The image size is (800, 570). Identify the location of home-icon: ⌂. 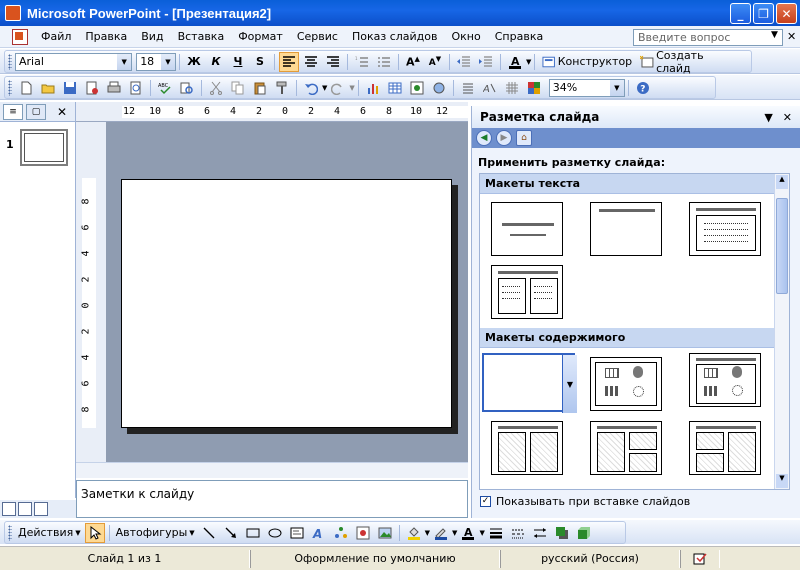
(524, 138).